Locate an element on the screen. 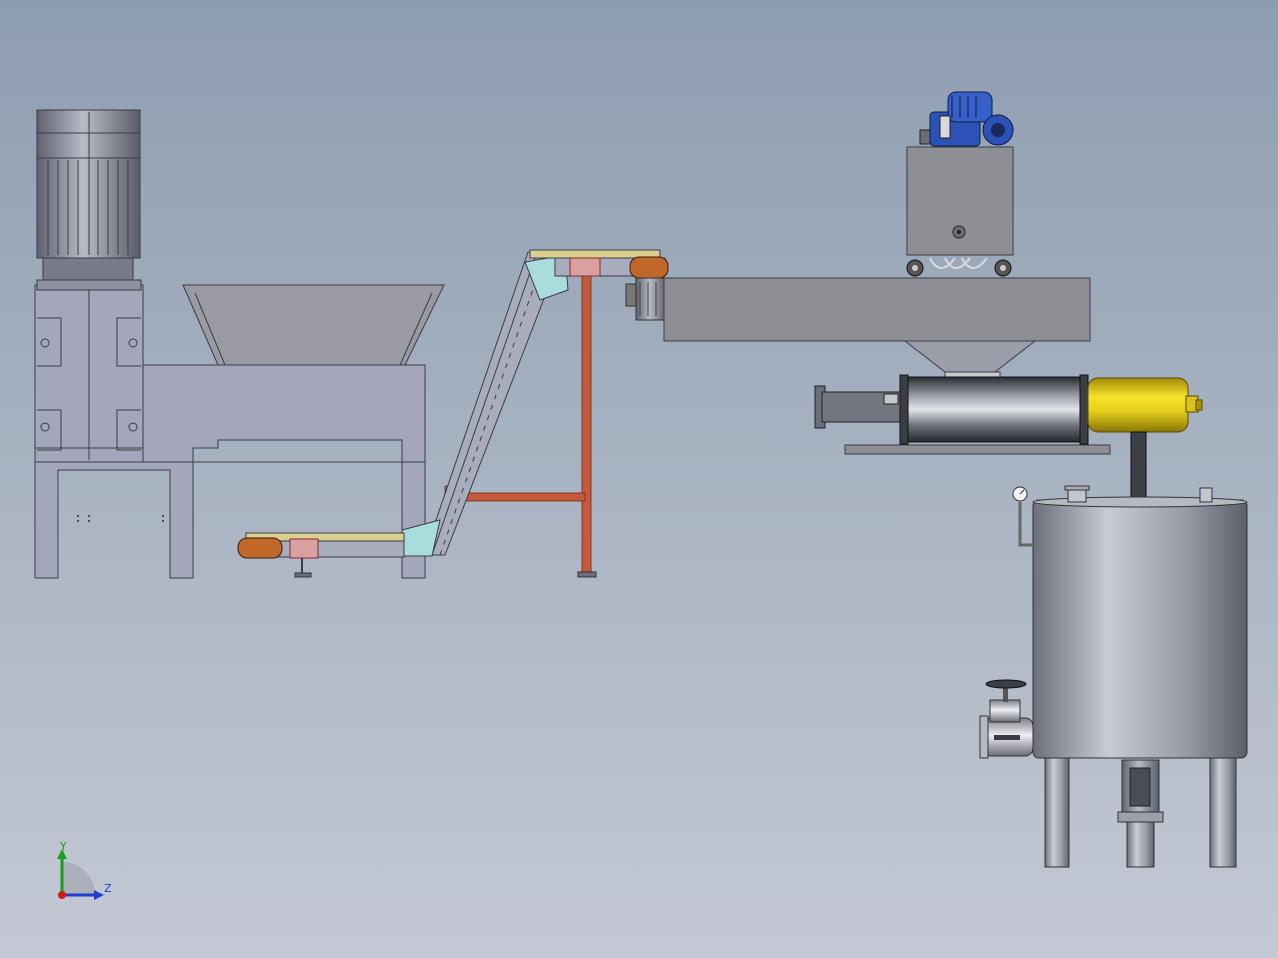  machine-box-body is located at coordinates (877, 309).